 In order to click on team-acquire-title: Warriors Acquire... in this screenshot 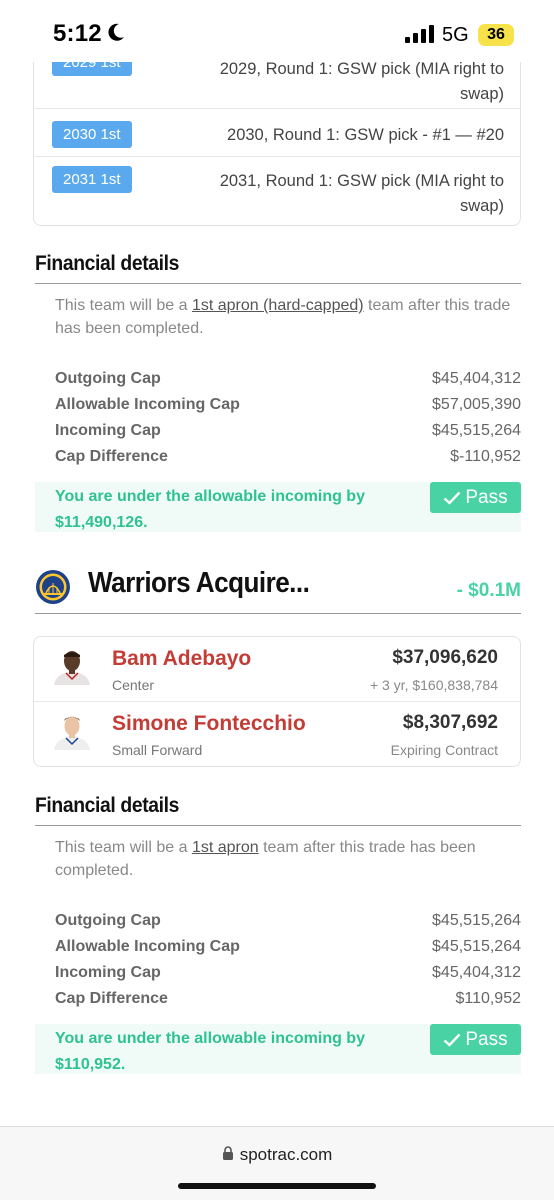, I will do `click(199, 583)`.